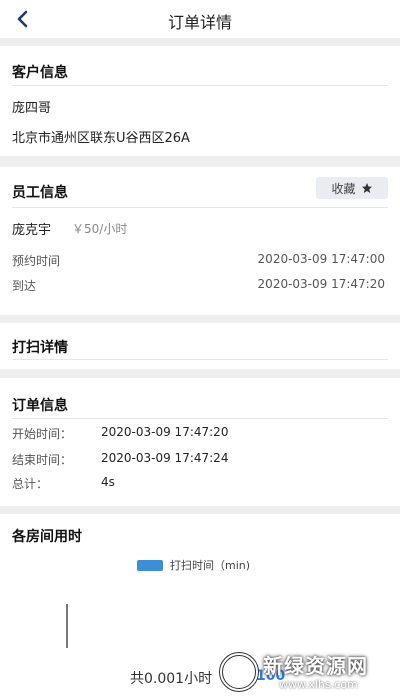 The width and height of the screenshot is (400, 700). I want to click on staff-section-title: 员工信息, so click(40, 193).